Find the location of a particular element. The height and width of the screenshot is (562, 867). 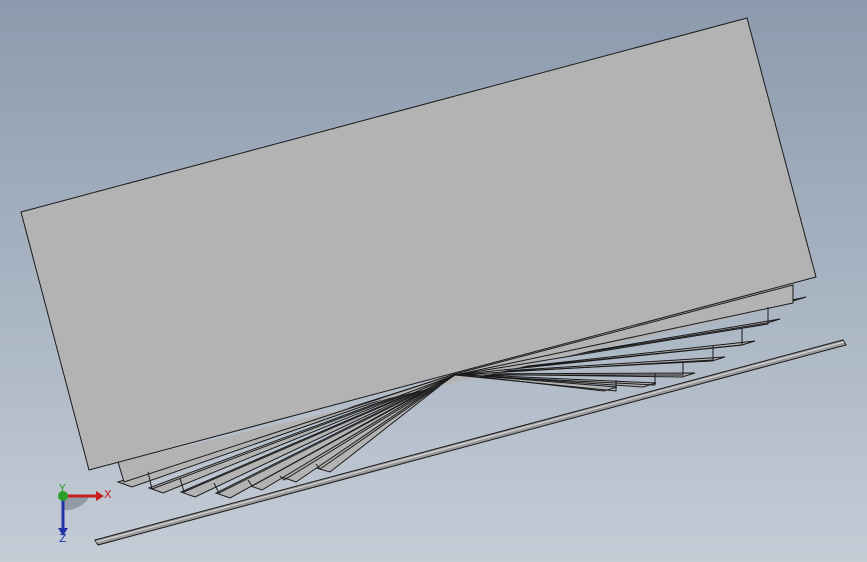

axis-triad: X Y Z is located at coordinates (85, 513).